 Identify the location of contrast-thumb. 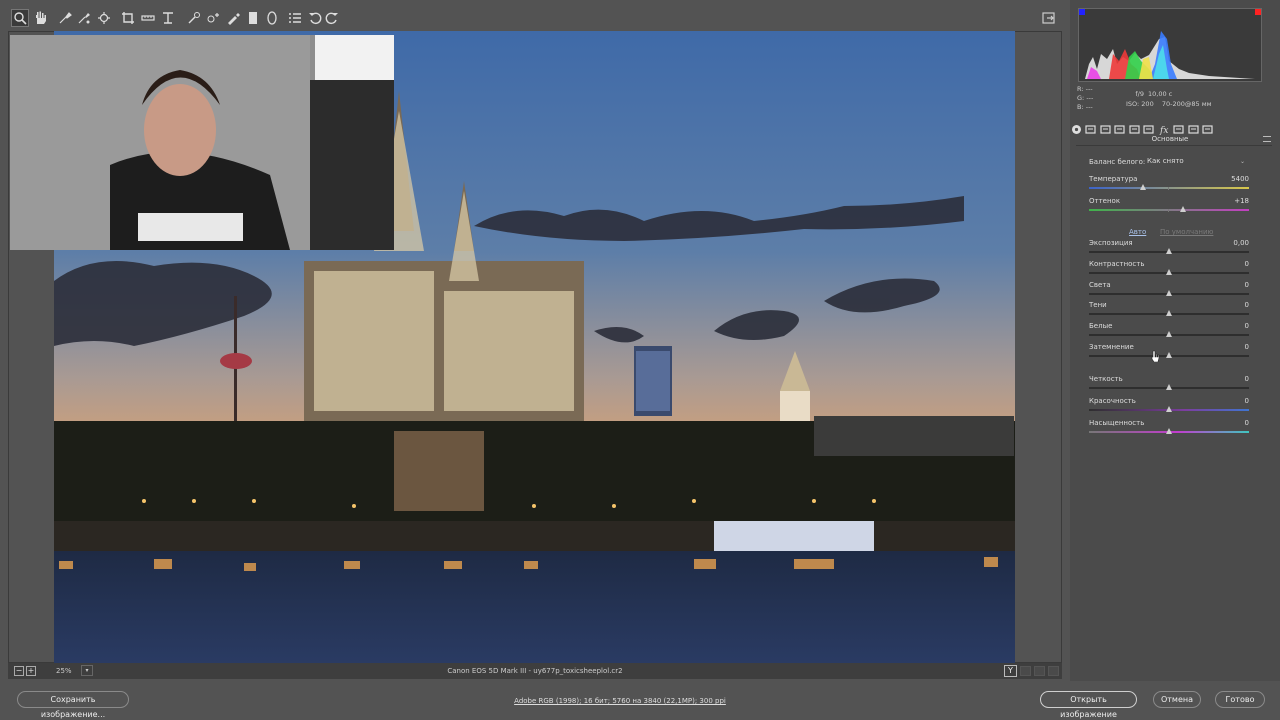
(1169, 272).